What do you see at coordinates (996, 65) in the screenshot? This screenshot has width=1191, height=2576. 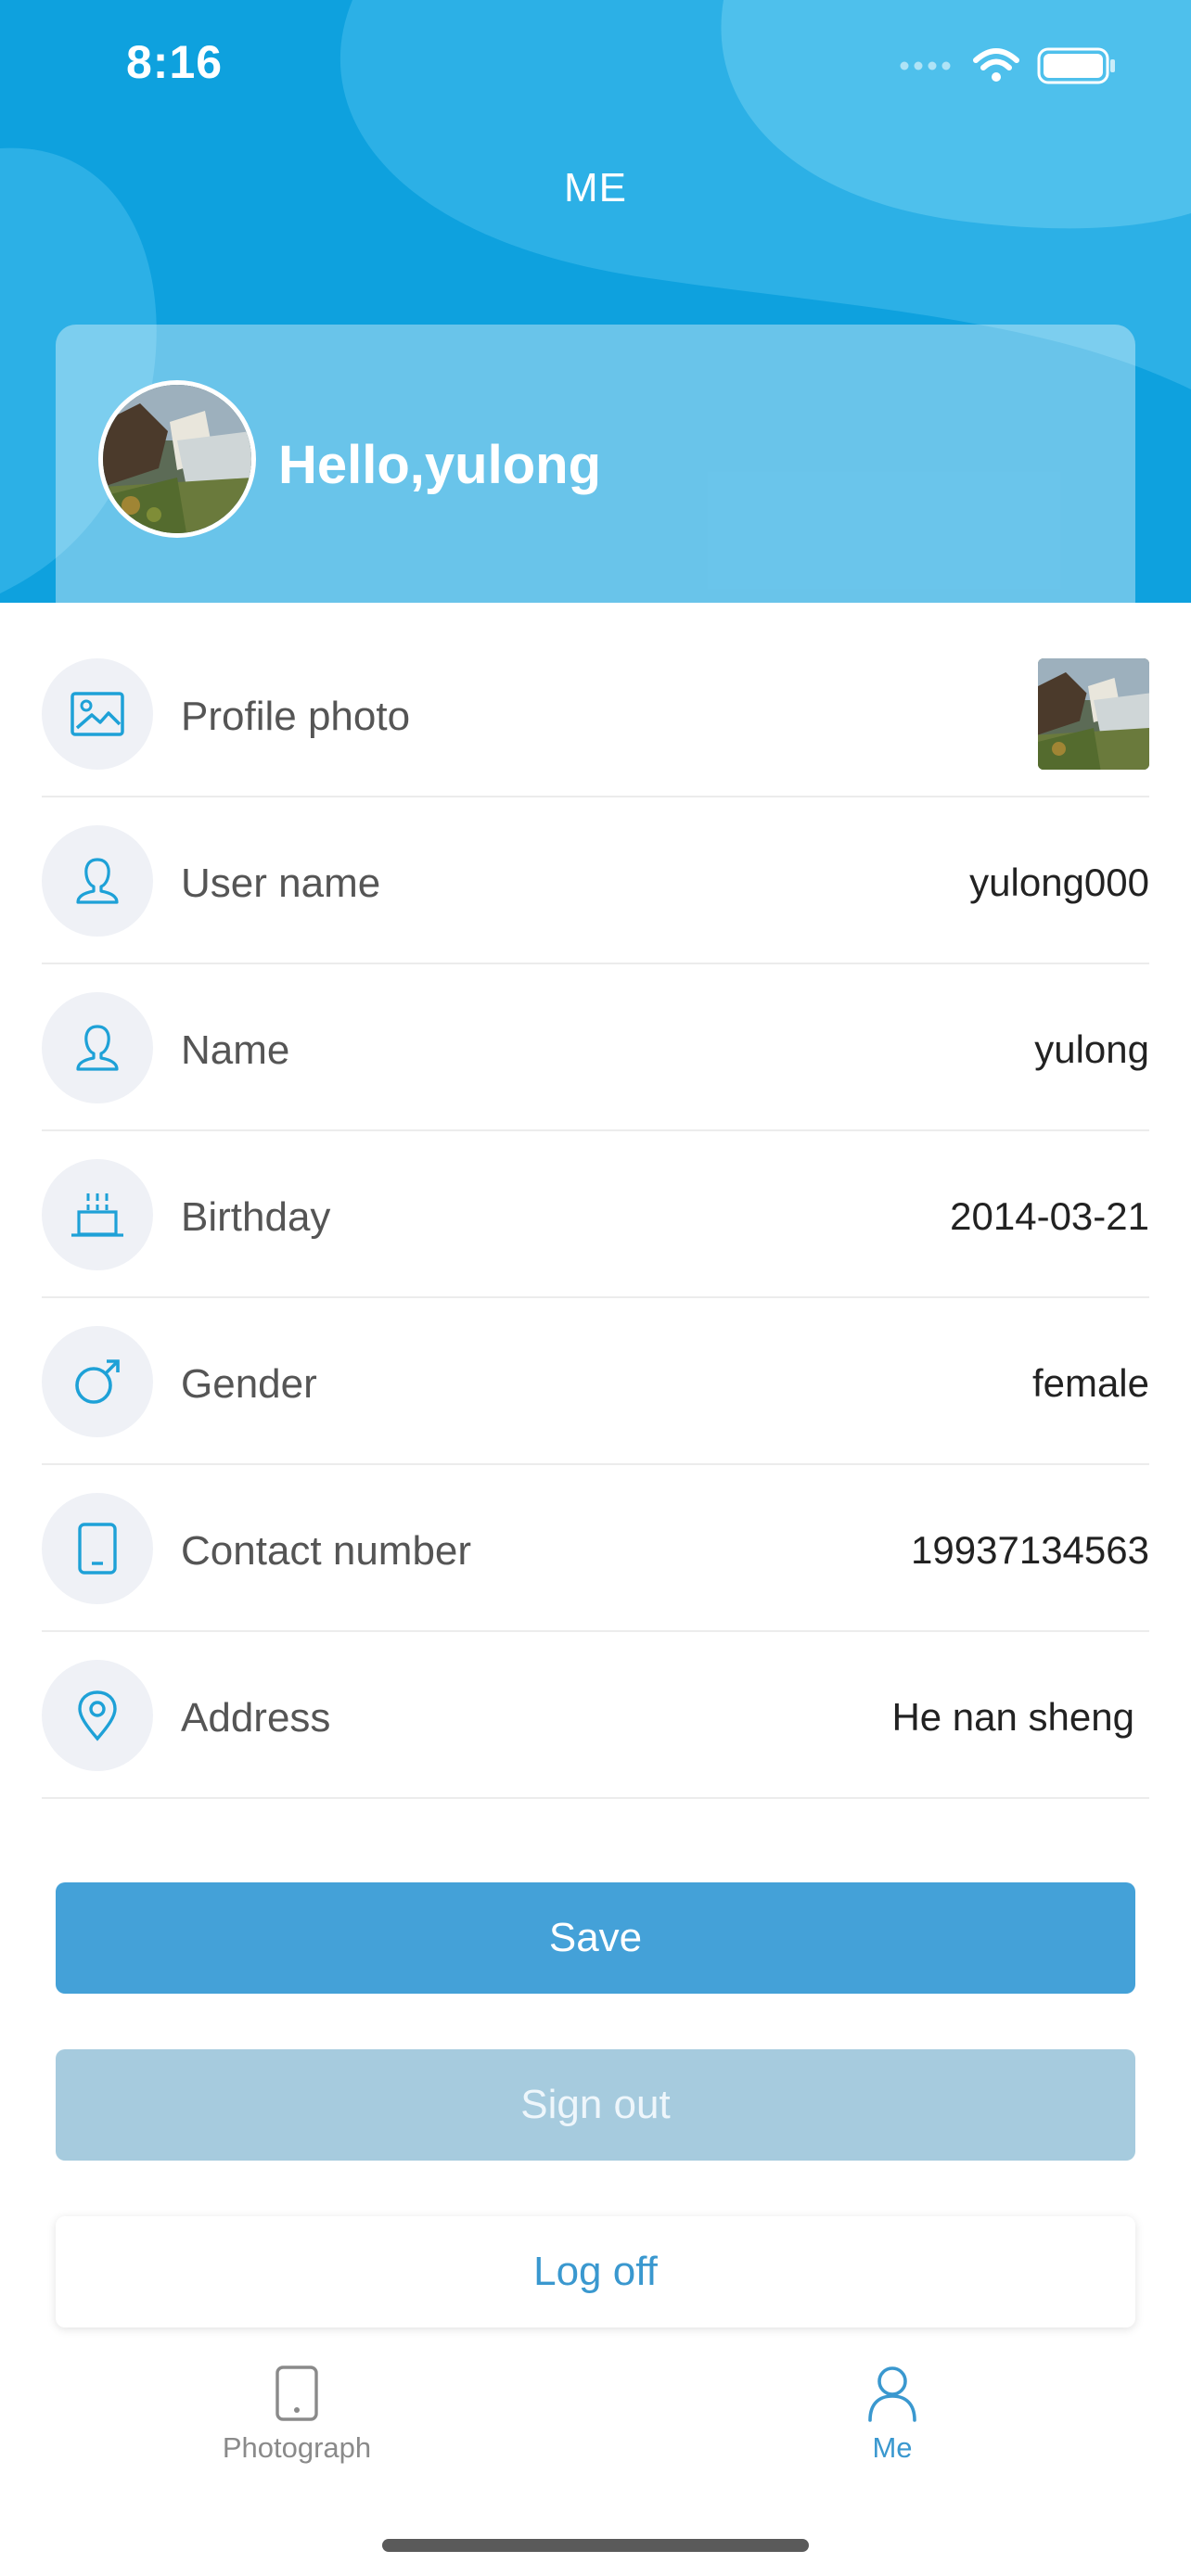 I see `wifi-icon` at bounding box center [996, 65].